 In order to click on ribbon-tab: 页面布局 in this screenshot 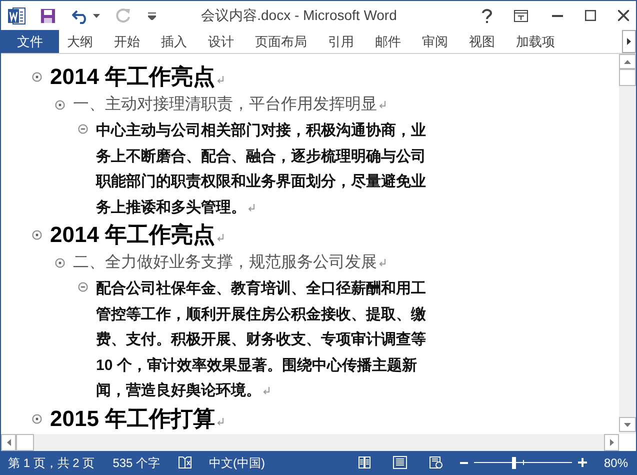, I will do `click(281, 41)`.